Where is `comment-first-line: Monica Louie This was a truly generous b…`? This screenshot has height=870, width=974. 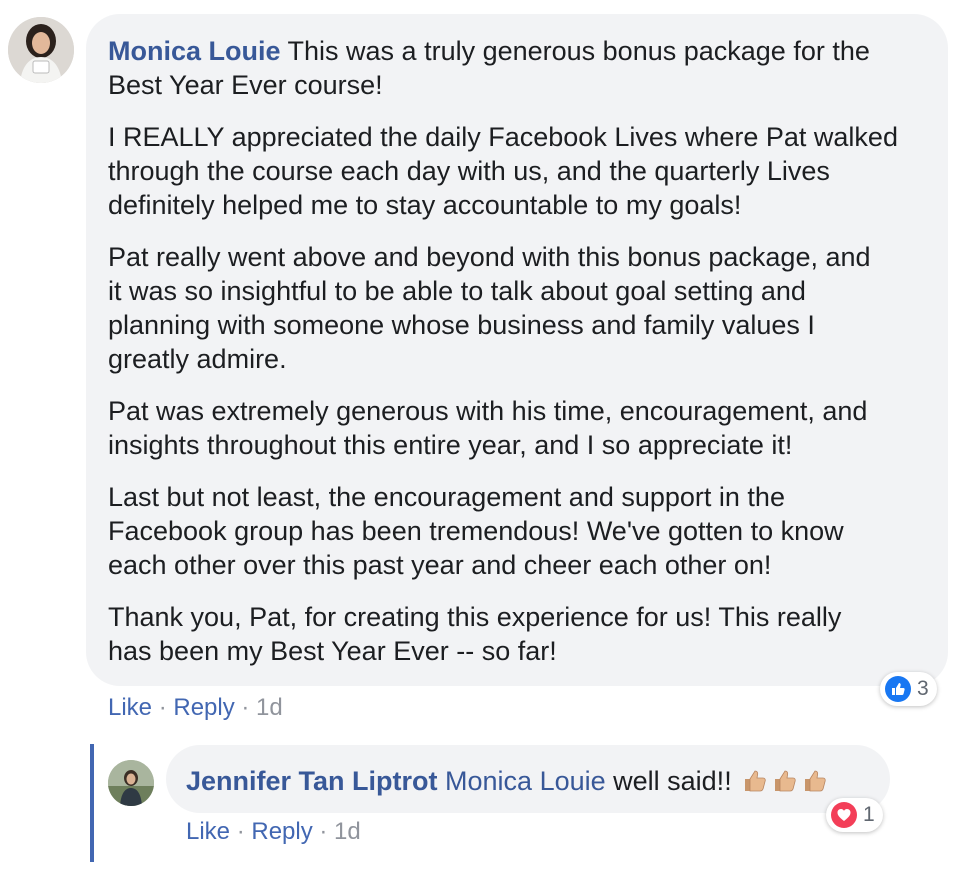 comment-first-line: Monica Louie This was a truly generous b… is located at coordinates (523, 68).